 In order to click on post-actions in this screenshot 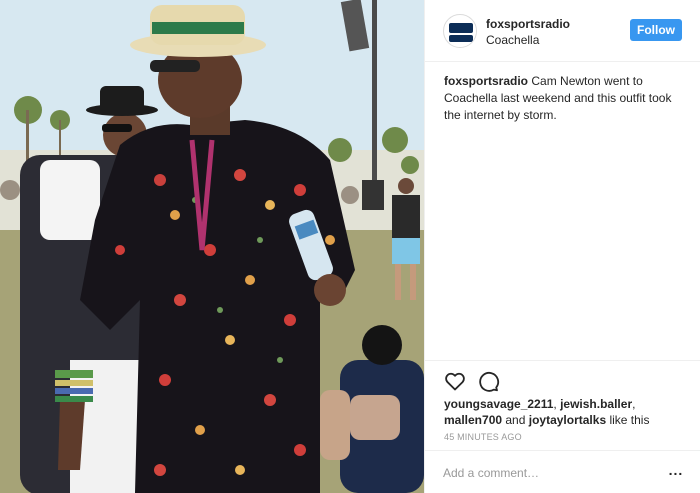, I will do `click(562, 380)`.